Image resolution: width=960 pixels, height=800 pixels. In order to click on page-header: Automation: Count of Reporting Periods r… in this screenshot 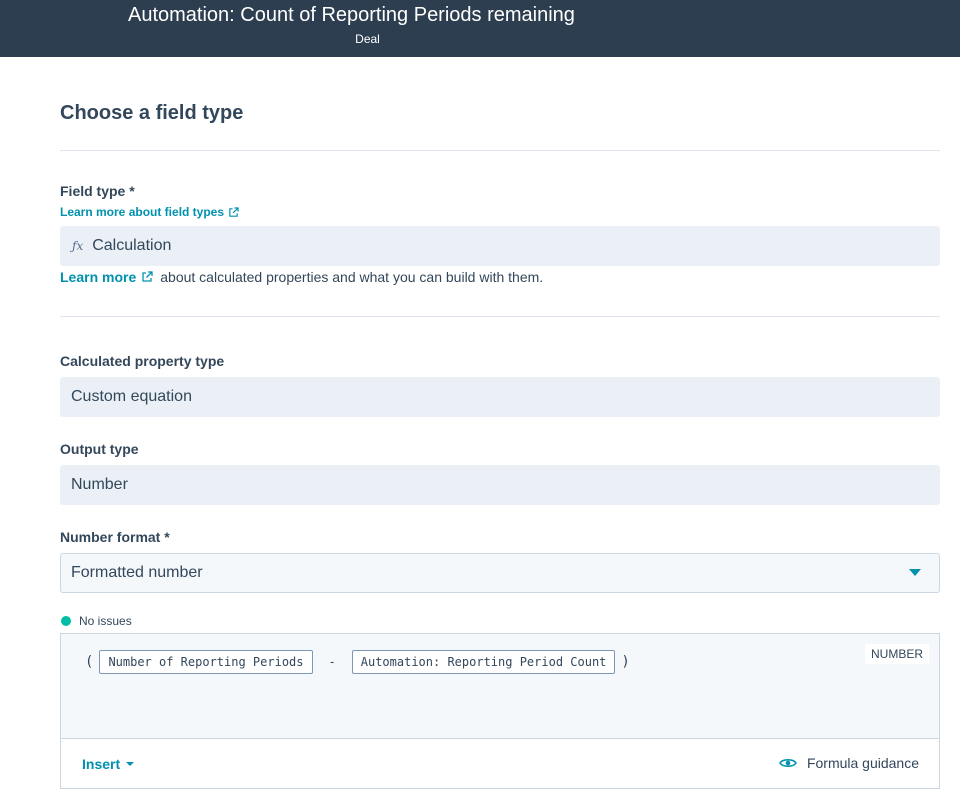, I will do `click(480, 28)`.